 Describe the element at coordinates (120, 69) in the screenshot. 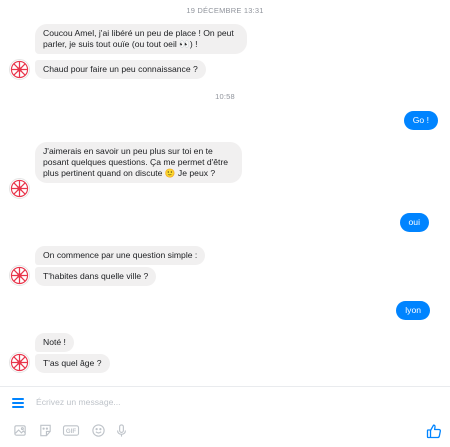

I see `bot-message: Chaud pour faire un peu connaissance ?` at that location.